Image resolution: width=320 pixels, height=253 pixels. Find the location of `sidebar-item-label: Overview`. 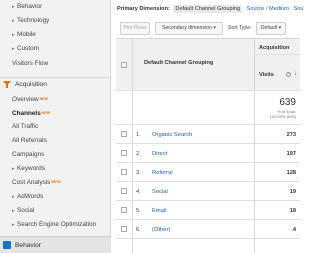

sidebar-item-label: Overview is located at coordinates (25, 99).